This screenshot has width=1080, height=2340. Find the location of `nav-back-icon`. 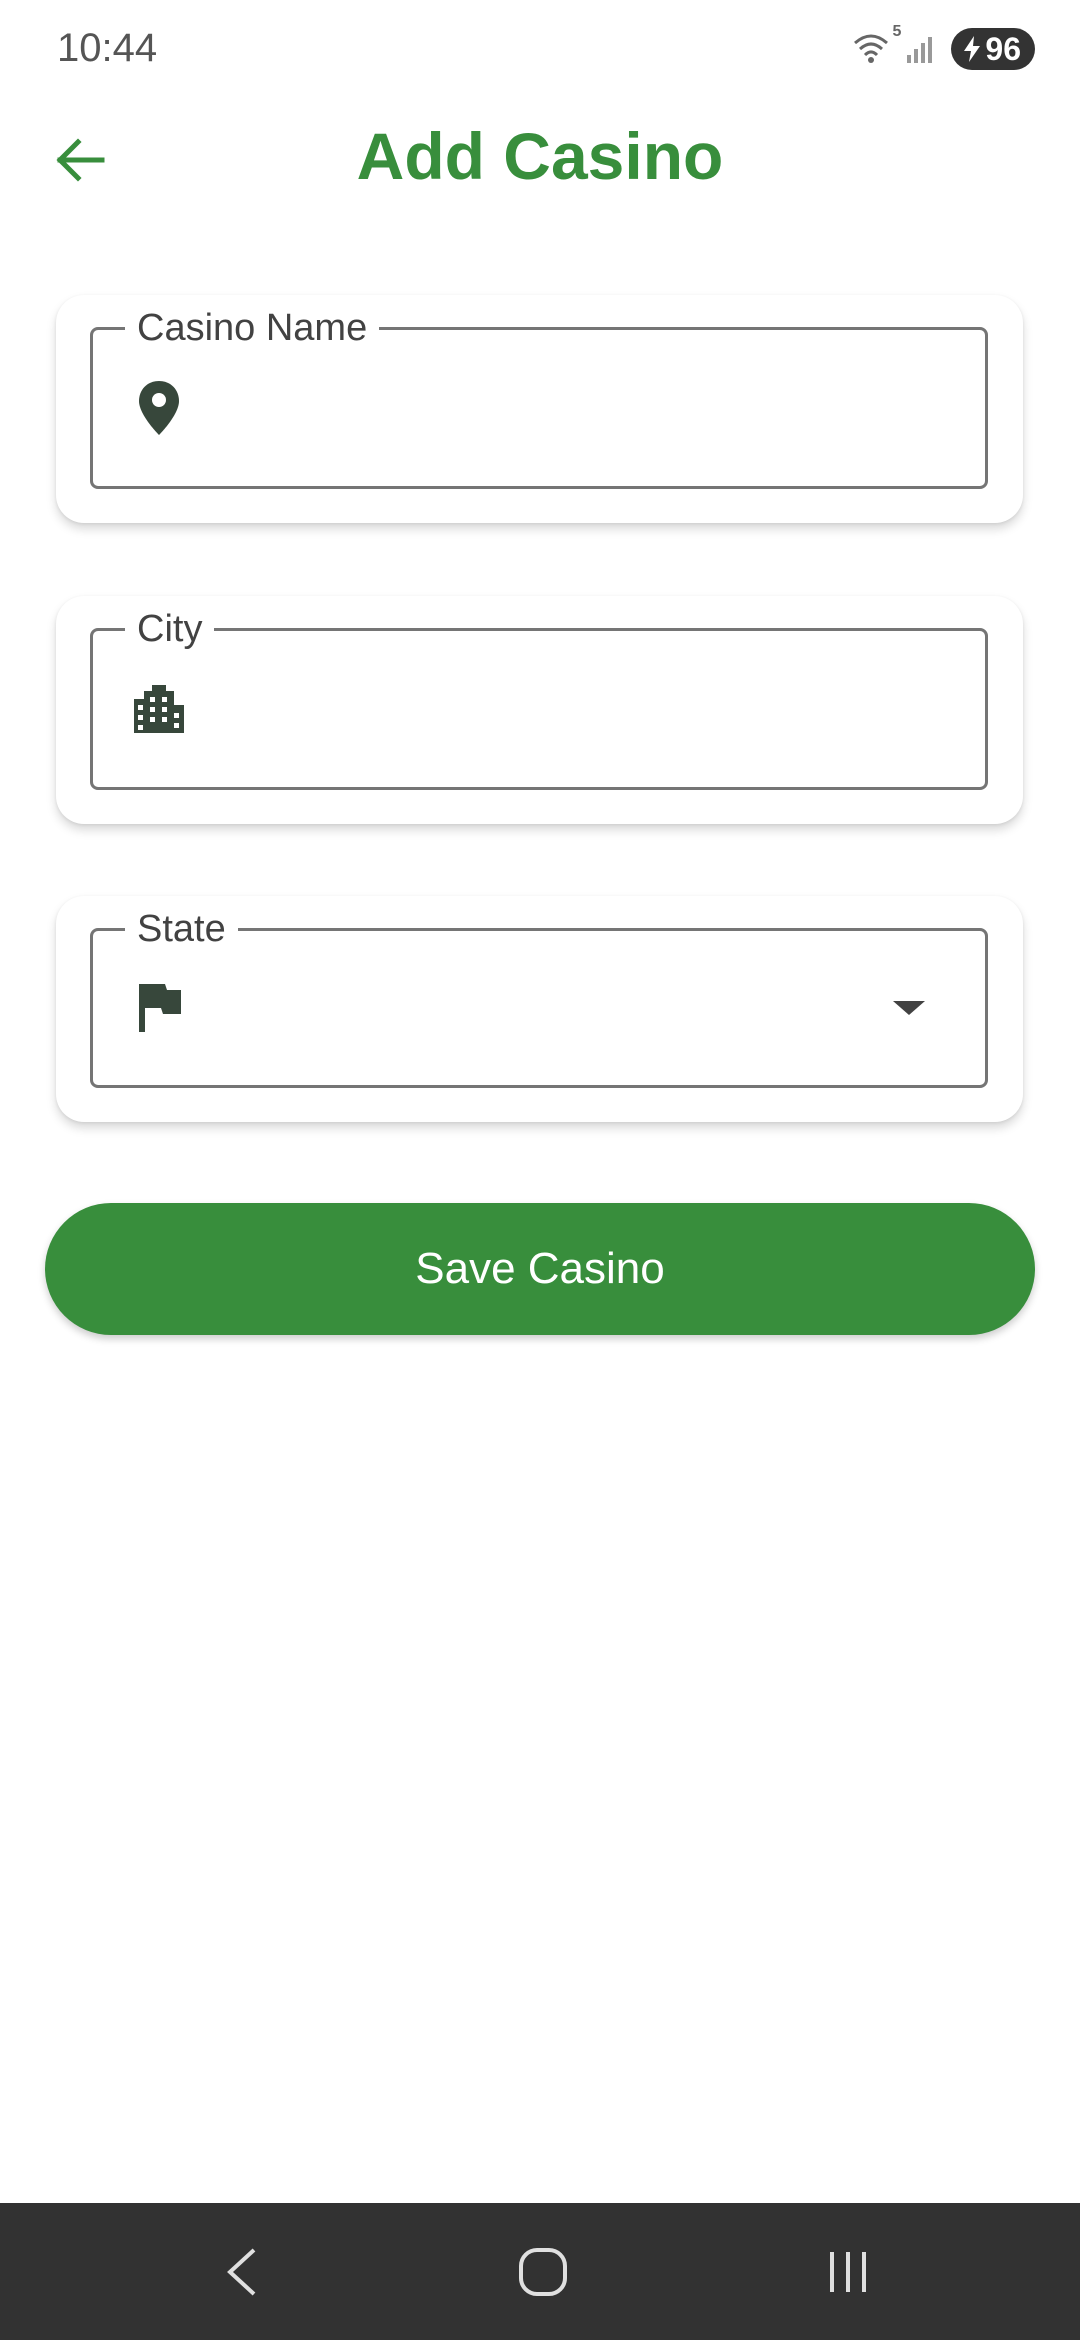

nav-back-icon is located at coordinates (241, 2272).